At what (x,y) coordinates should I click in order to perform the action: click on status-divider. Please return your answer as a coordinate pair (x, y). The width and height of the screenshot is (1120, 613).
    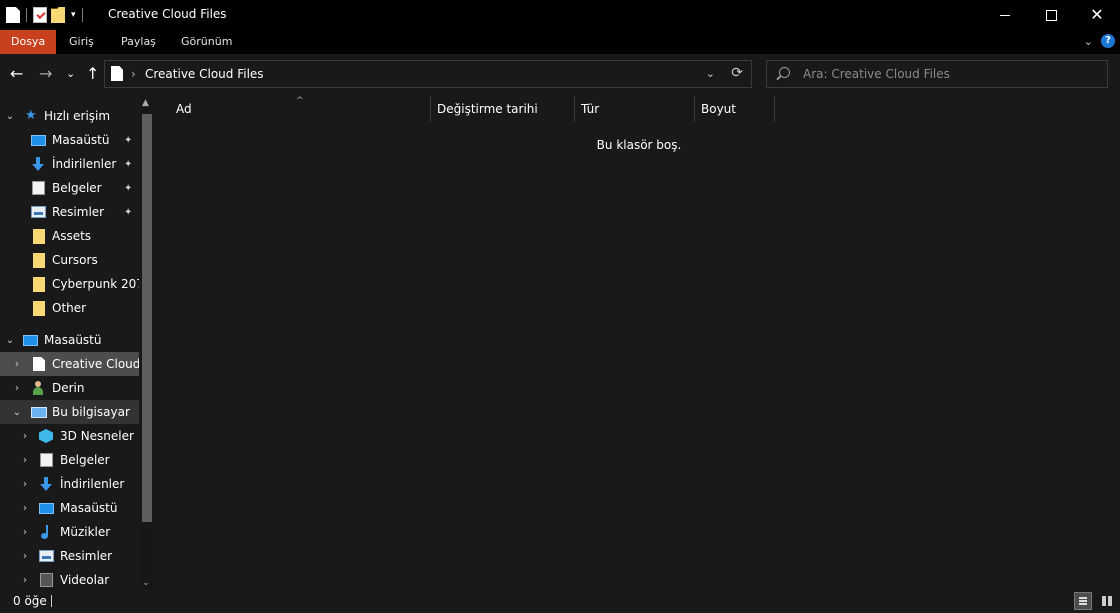
    Looking at the image, I should click on (51, 601).